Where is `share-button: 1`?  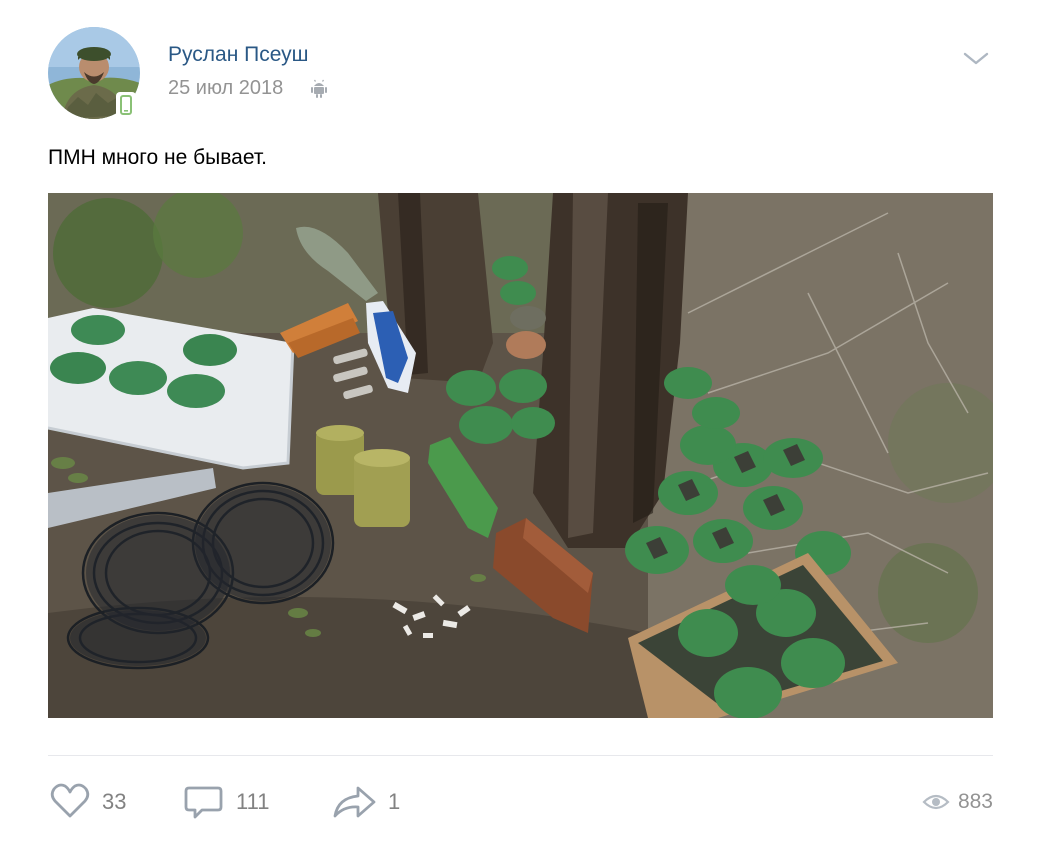
share-button: 1 is located at coordinates (365, 802).